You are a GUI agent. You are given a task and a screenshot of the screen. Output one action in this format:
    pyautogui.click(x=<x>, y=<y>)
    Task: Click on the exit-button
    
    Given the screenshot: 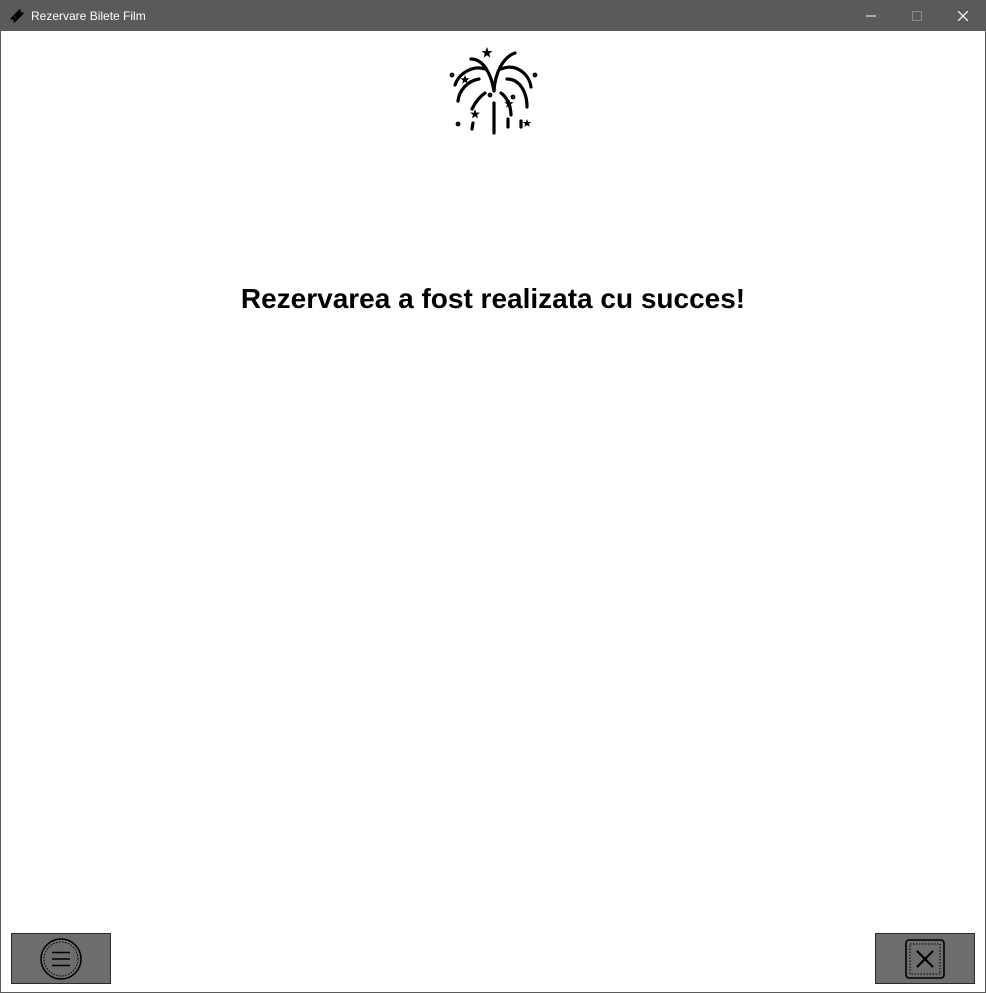 What is the action you would take?
    pyautogui.click(x=925, y=958)
    